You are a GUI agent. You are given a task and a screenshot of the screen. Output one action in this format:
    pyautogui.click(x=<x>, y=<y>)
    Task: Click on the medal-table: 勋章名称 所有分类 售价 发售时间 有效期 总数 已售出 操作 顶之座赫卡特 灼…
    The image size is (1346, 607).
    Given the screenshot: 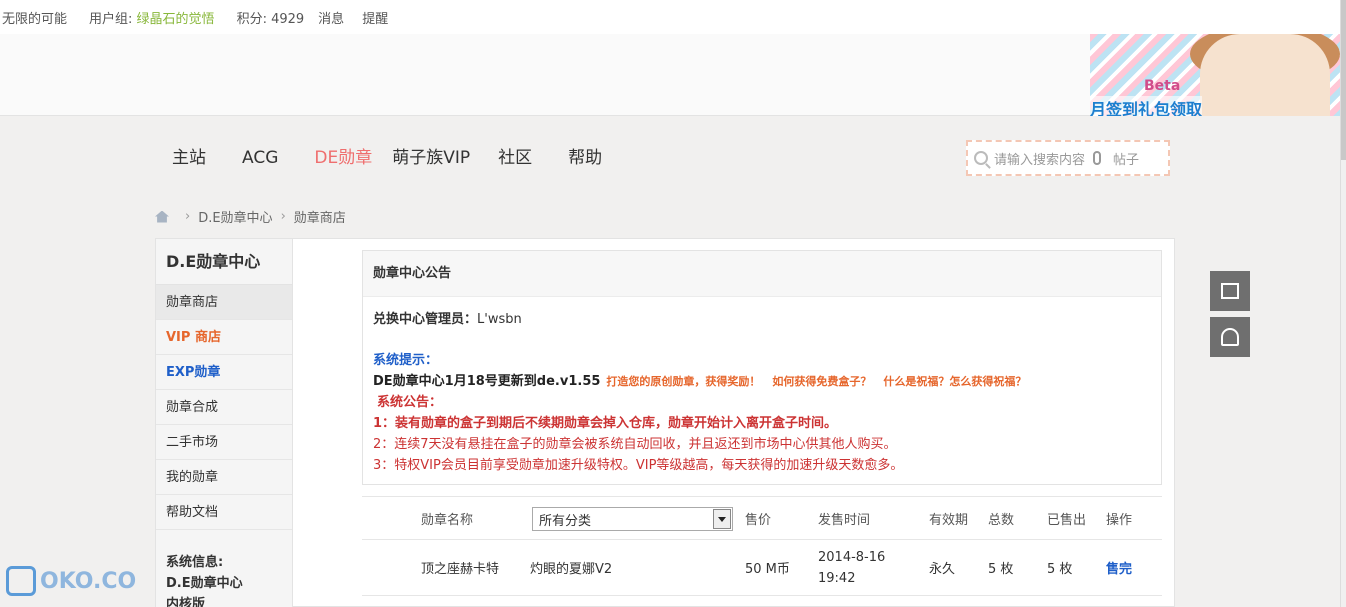 What is the action you would take?
    pyautogui.click(x=762, y=546)
    